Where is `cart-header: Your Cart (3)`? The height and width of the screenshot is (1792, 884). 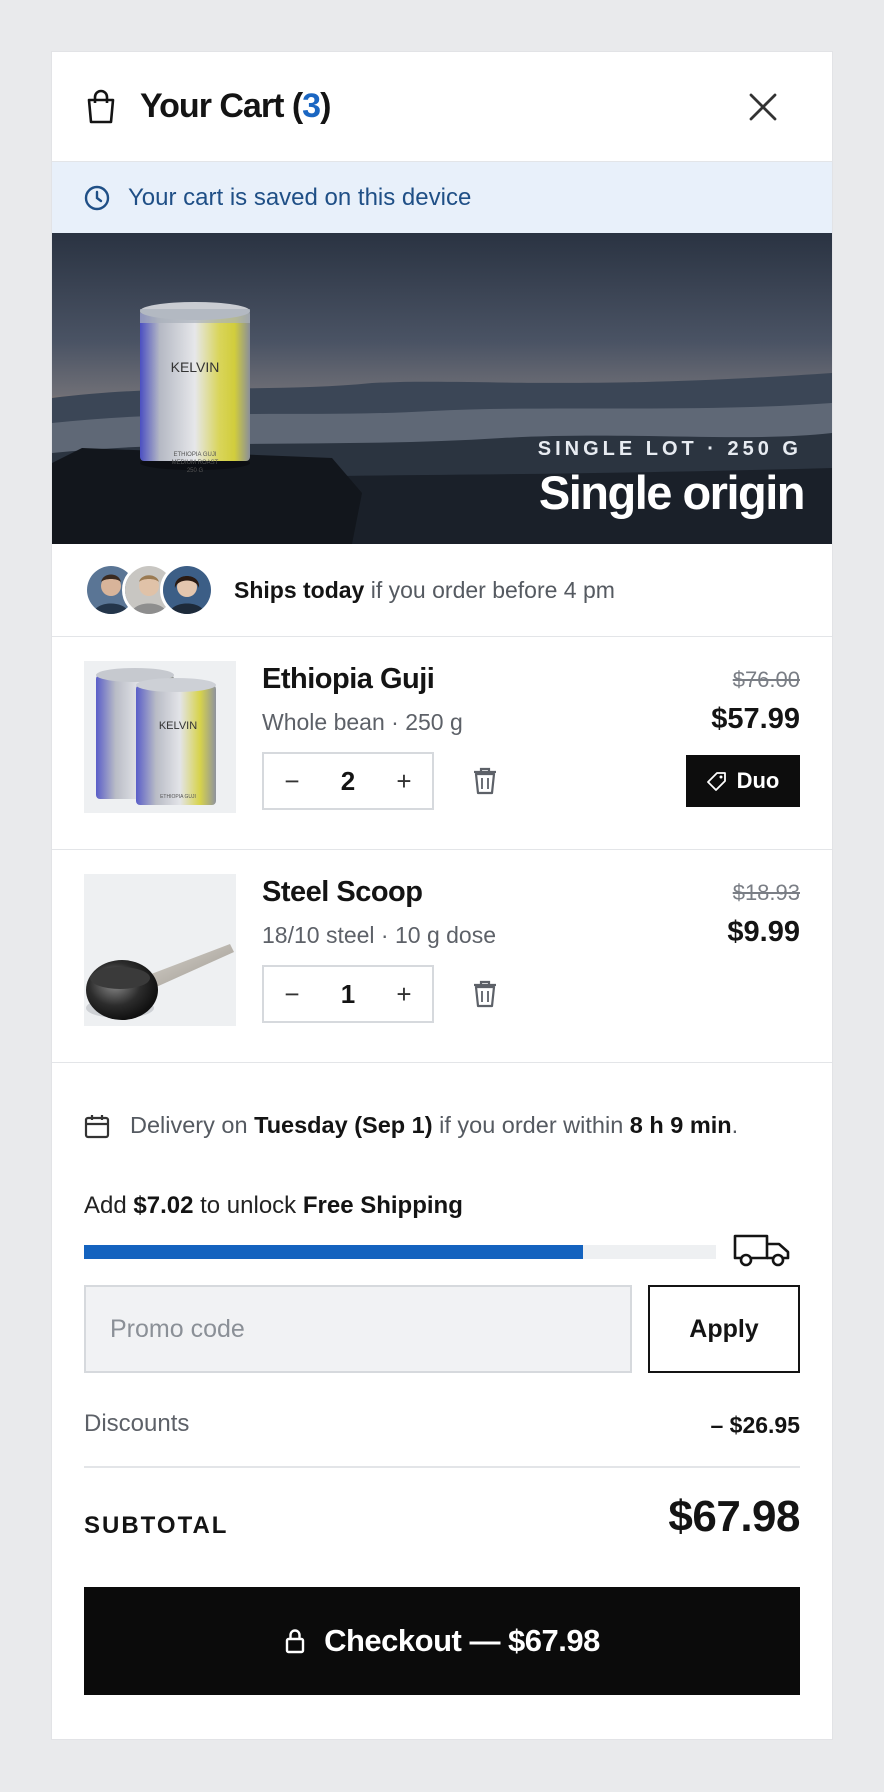
cart-header: Your Cart (3) is located at coordinates (442, 107).